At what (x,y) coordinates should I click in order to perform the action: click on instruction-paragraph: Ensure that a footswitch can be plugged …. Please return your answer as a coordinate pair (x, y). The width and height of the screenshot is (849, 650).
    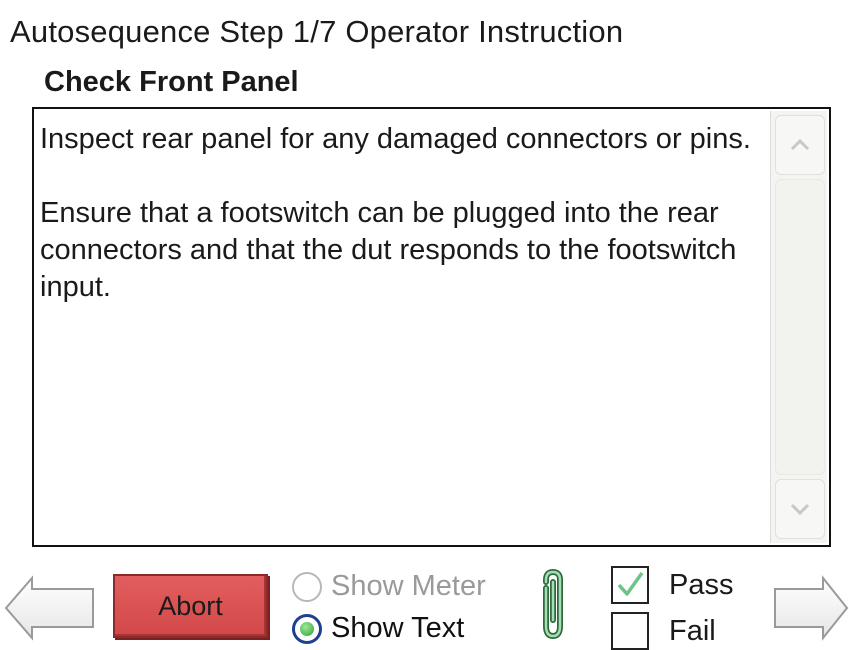
    Looking at the image, I should click on (388, 250).